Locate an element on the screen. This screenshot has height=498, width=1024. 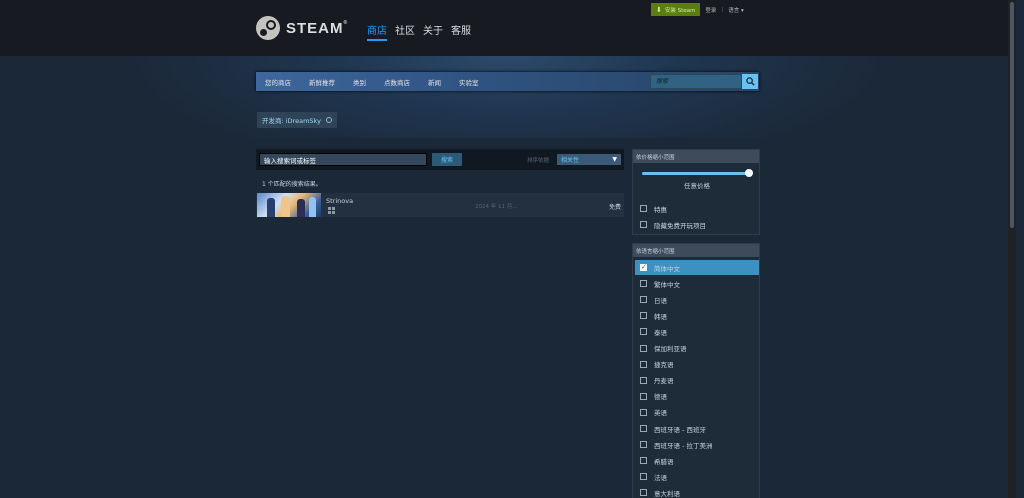
language-filter-option: 繁体中文 is located at coordinates (696, 283).